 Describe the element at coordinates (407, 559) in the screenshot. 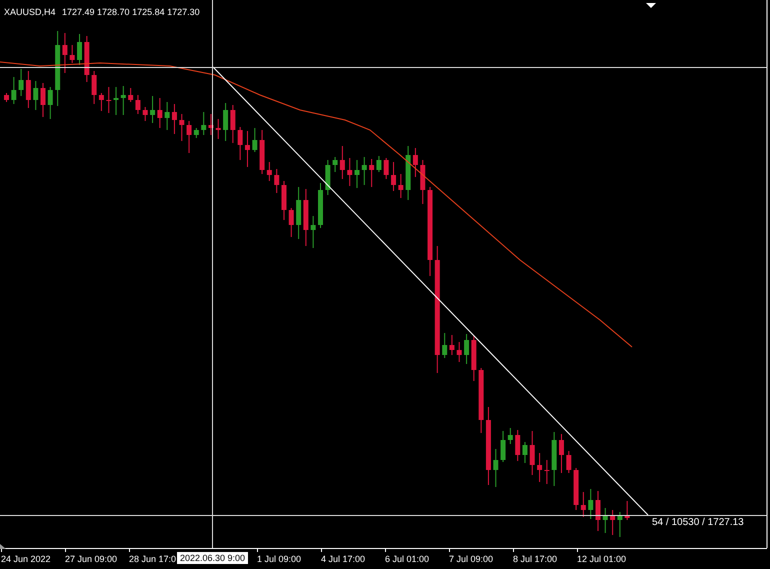

I see `time-label: 6 Jul 01:00` at that location.